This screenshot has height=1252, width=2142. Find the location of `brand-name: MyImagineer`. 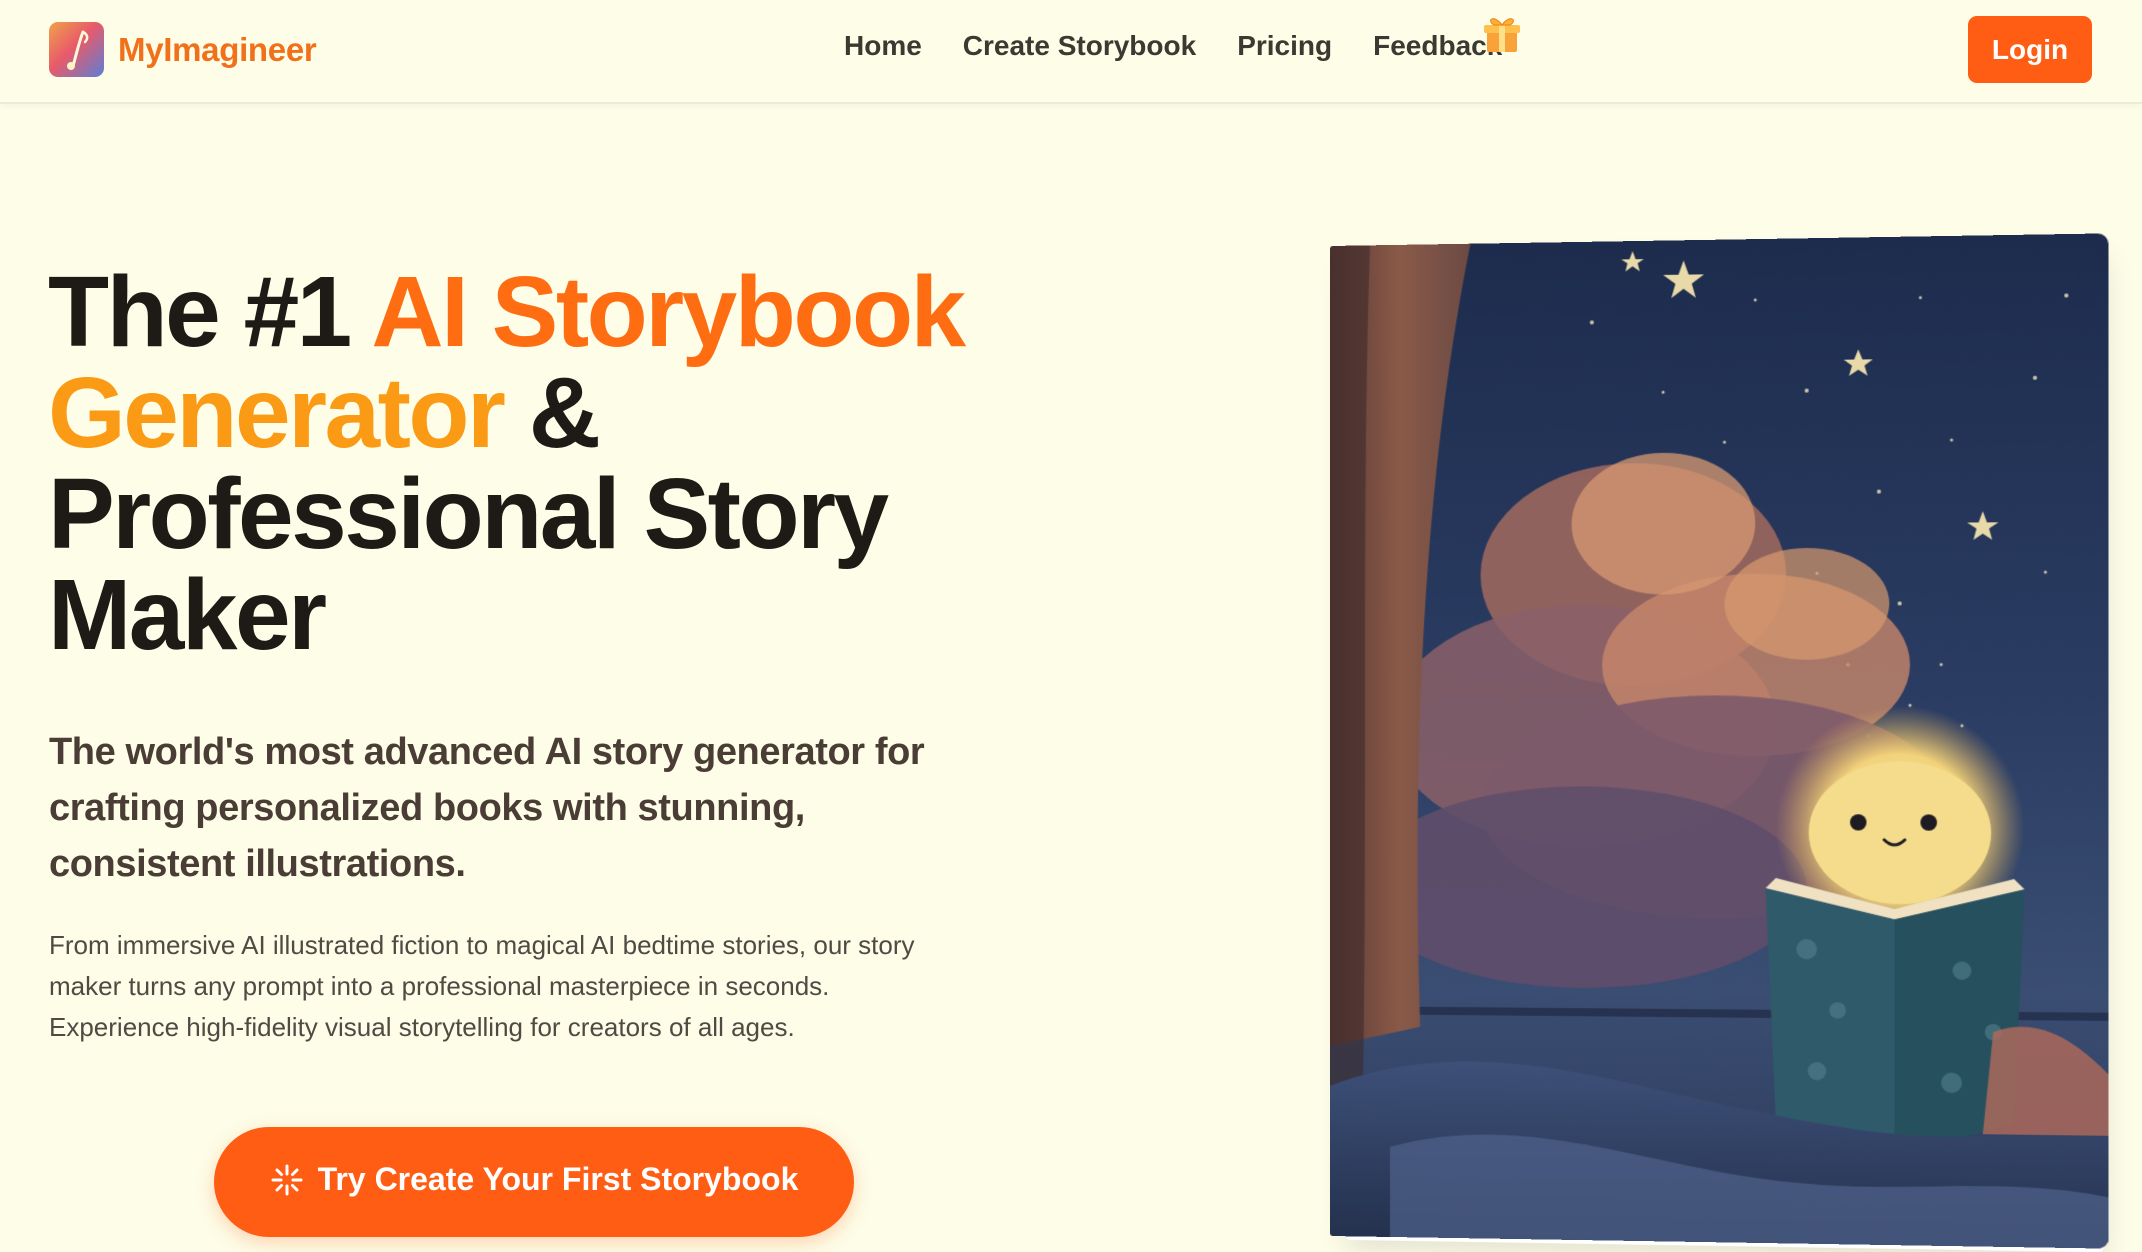

brand-name: MyImagineer is located at coordinates (217, 49).